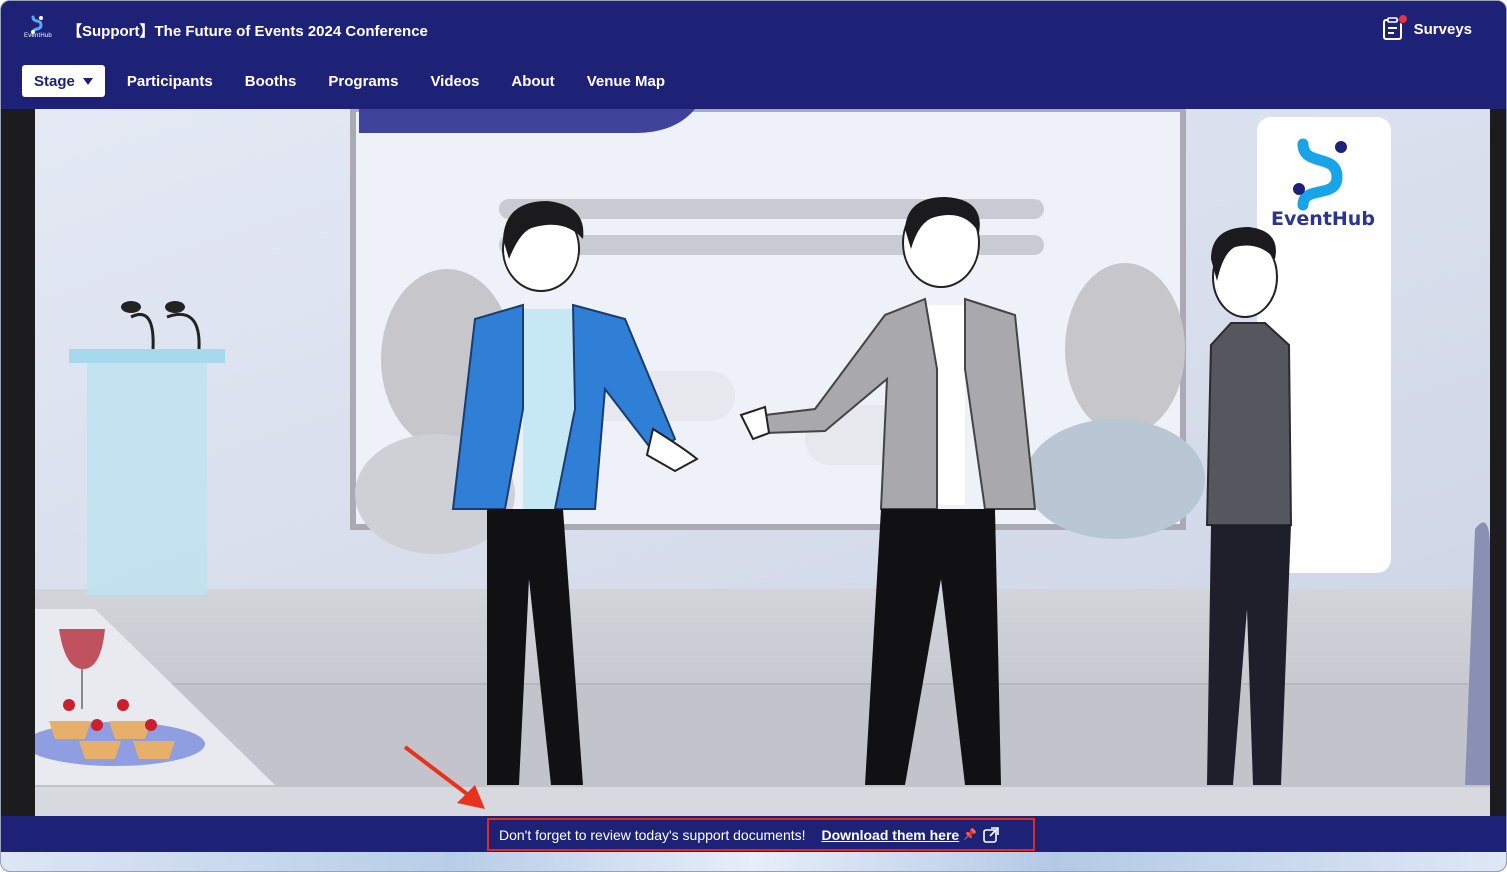 This screenshot has width=1507, height=872. Describe the element at coordinates (1442, 29) in the screenshot. I see `surveys-label: Surveys` at that location.